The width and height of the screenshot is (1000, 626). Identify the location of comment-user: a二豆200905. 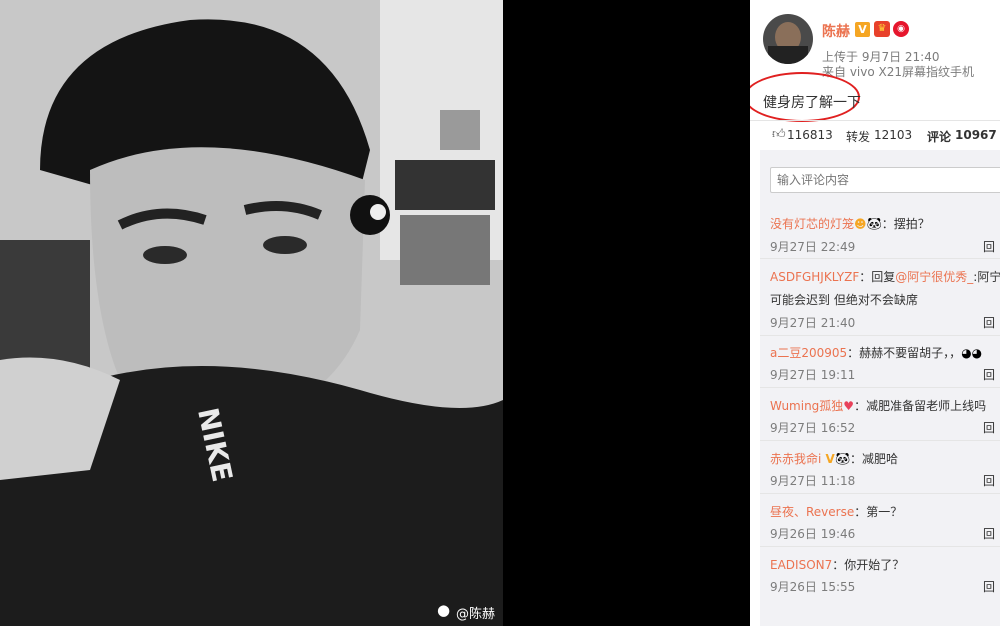
(808, 353).